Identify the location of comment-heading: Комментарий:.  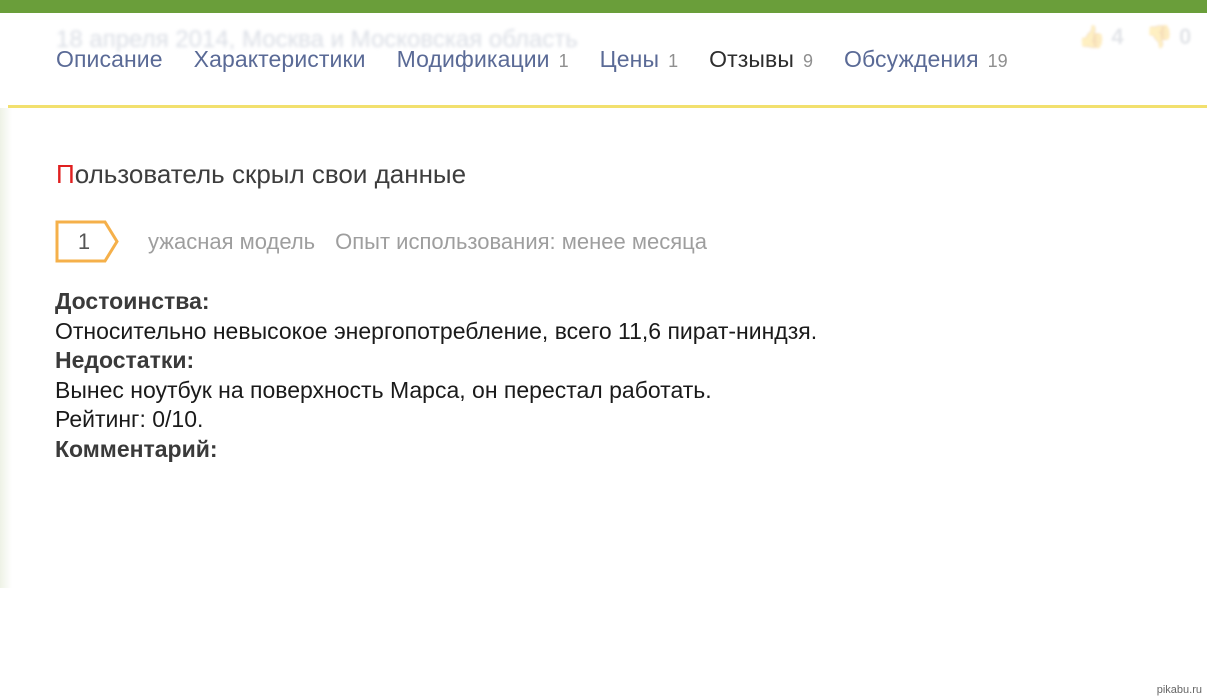
(136, 448).